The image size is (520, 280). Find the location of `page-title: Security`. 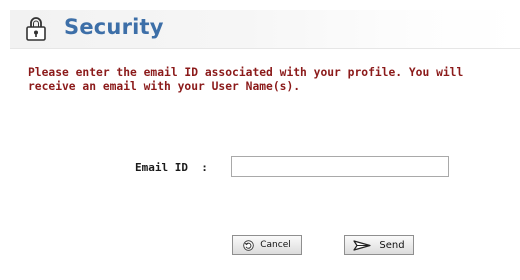

page-title: Security is located at coordinates (114, 27).